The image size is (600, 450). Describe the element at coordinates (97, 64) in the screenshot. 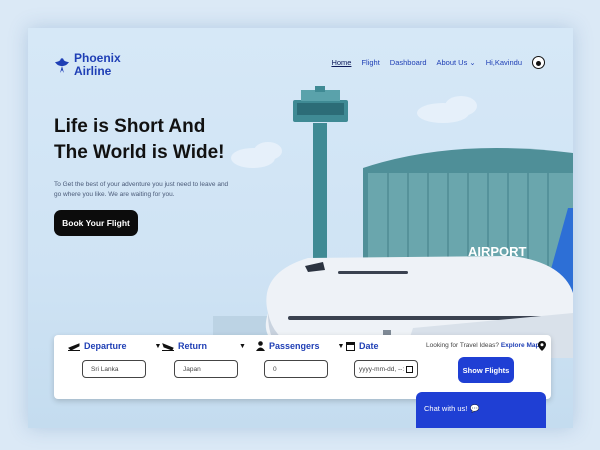

I see `brand-name: Phoenix Airline` at that location.